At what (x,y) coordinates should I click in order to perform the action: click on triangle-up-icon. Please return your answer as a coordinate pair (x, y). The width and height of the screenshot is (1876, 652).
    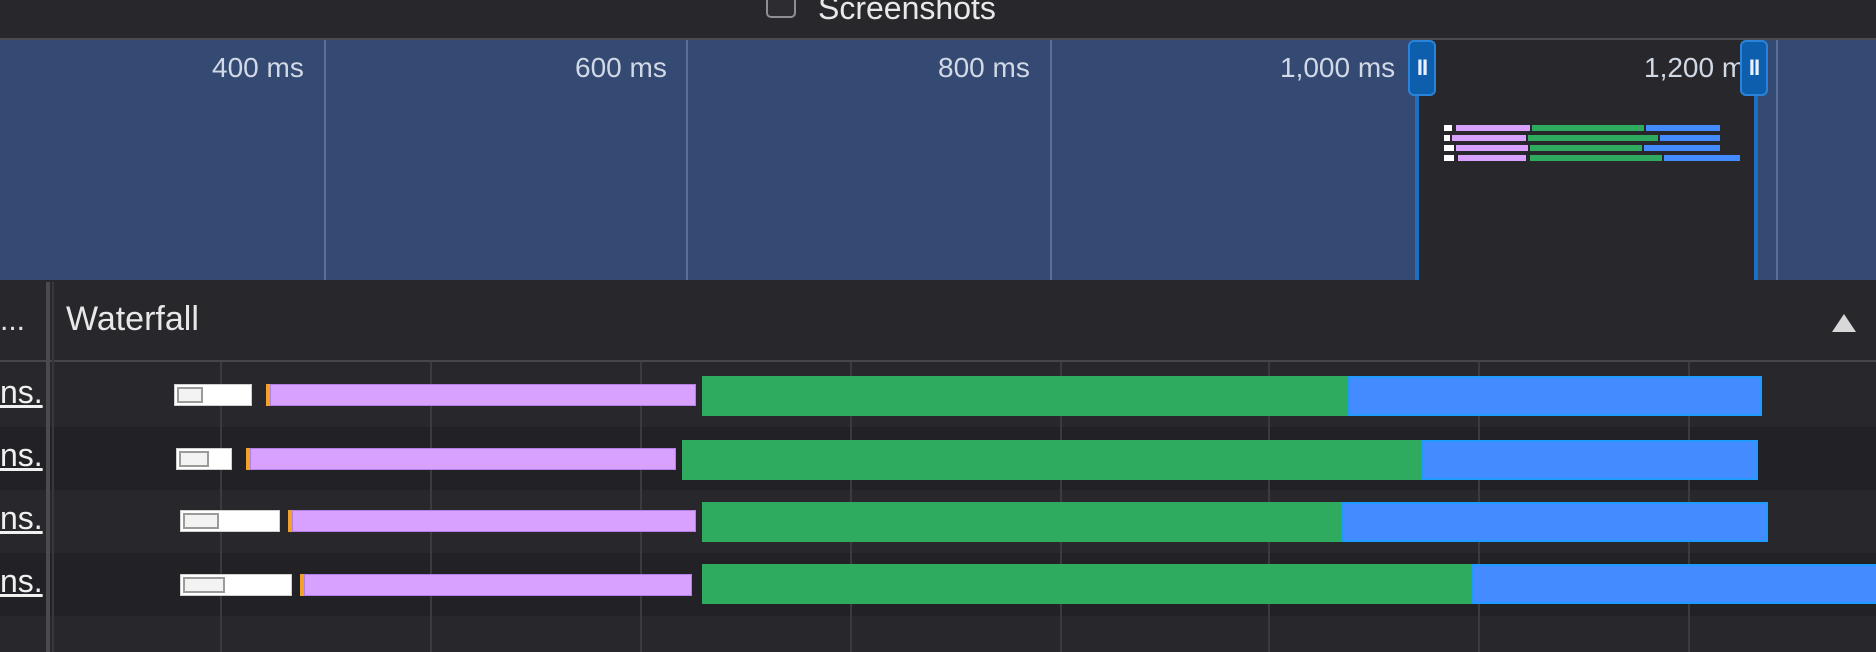
    Looking at the image, I should click on (1844, 323).